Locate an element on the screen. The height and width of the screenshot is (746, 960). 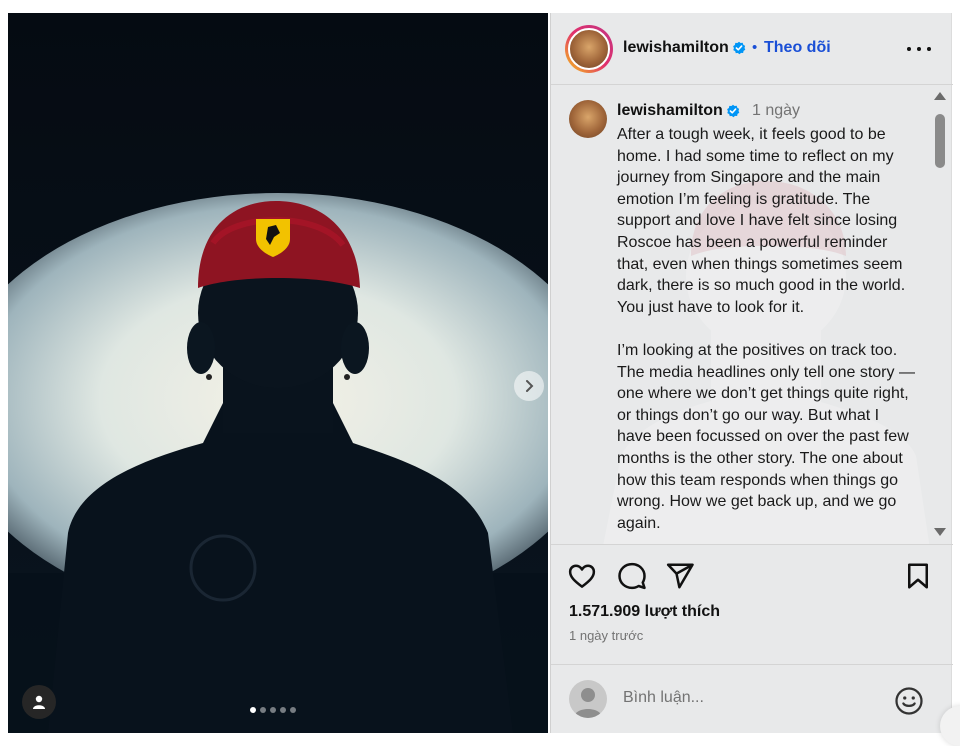
next-slide-button is located at coordinates (529, 386).